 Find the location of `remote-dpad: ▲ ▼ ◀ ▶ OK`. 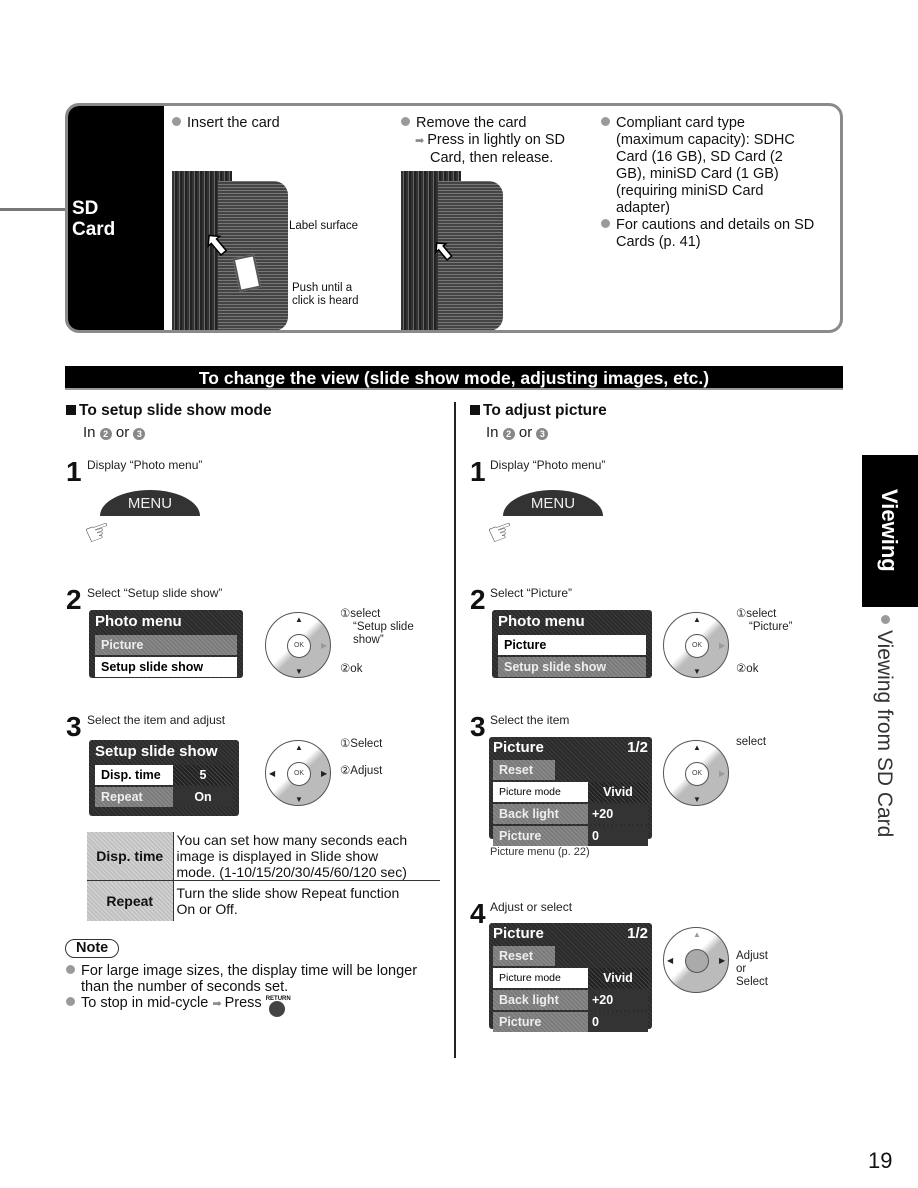

remote-dpad: ▲ ▼ ◀ ▶ OK is located at coordinates (298, 773).